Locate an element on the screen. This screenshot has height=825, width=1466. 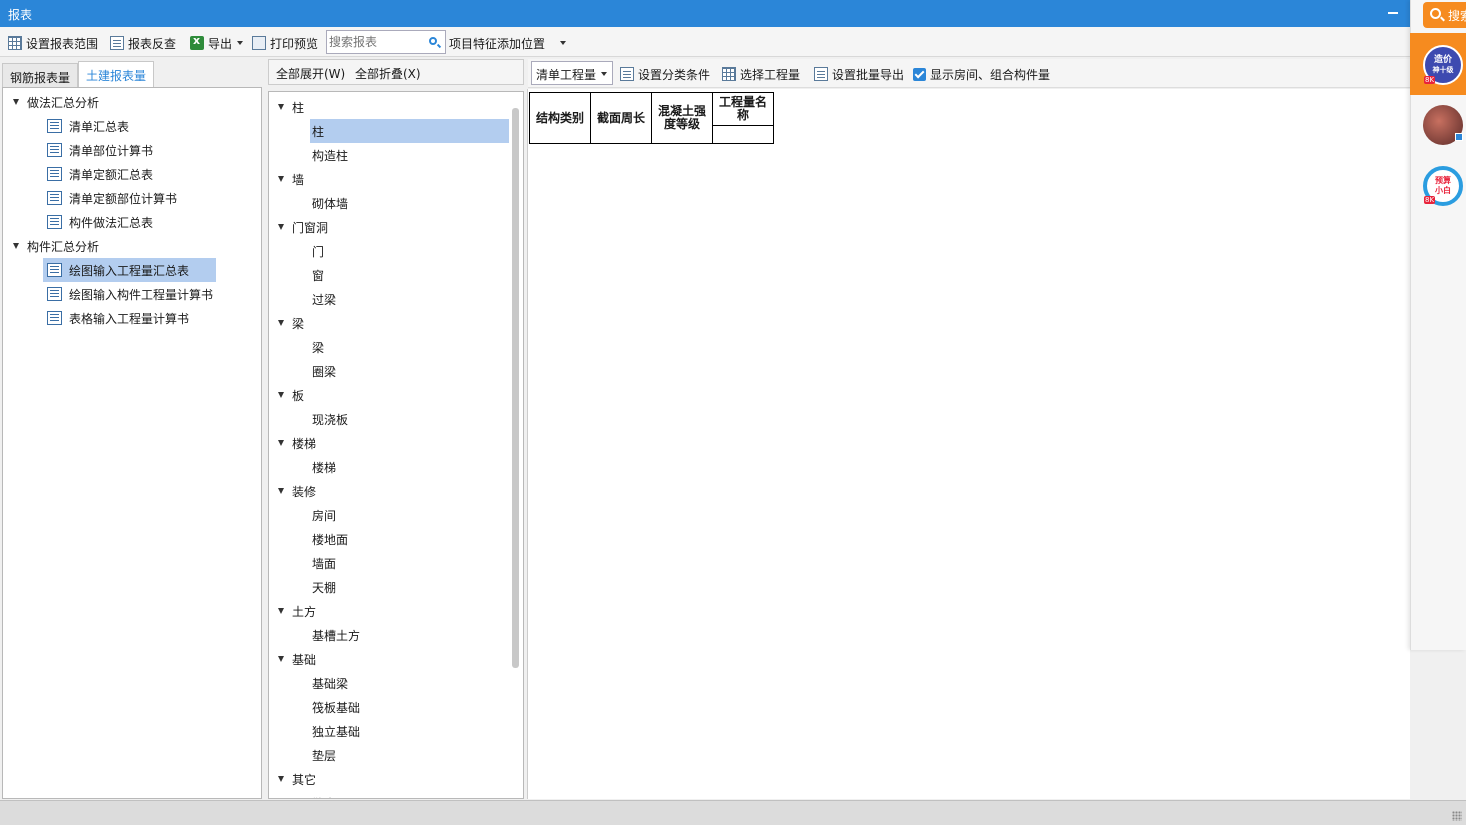
tree-item-report: 清单定额部位计算书 is located at coordinates (111, 198).